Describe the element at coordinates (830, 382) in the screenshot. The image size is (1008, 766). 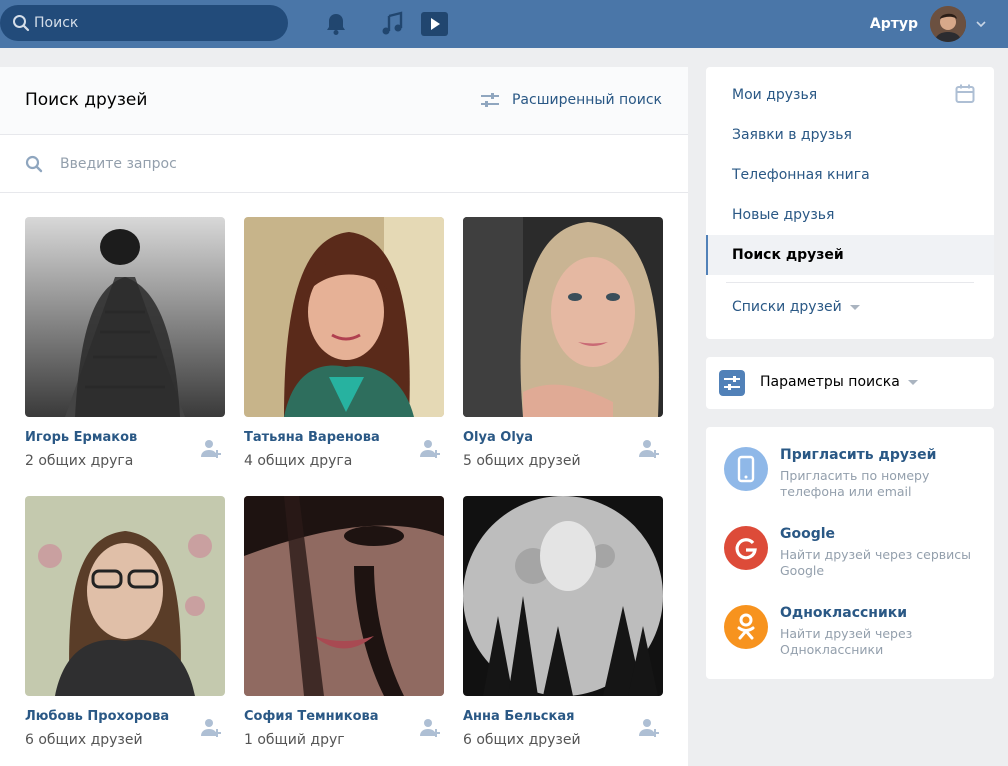
I see `search-params-label: Параметры поиска` at that location.